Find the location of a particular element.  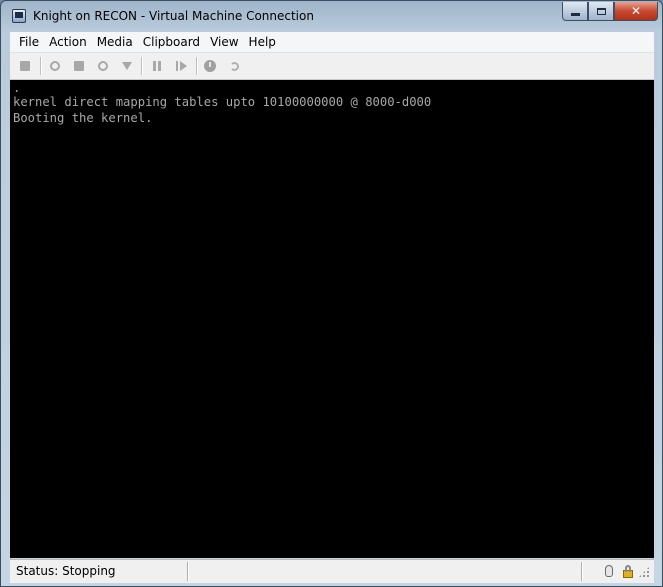

start-button is located at coordinates (55, 66).